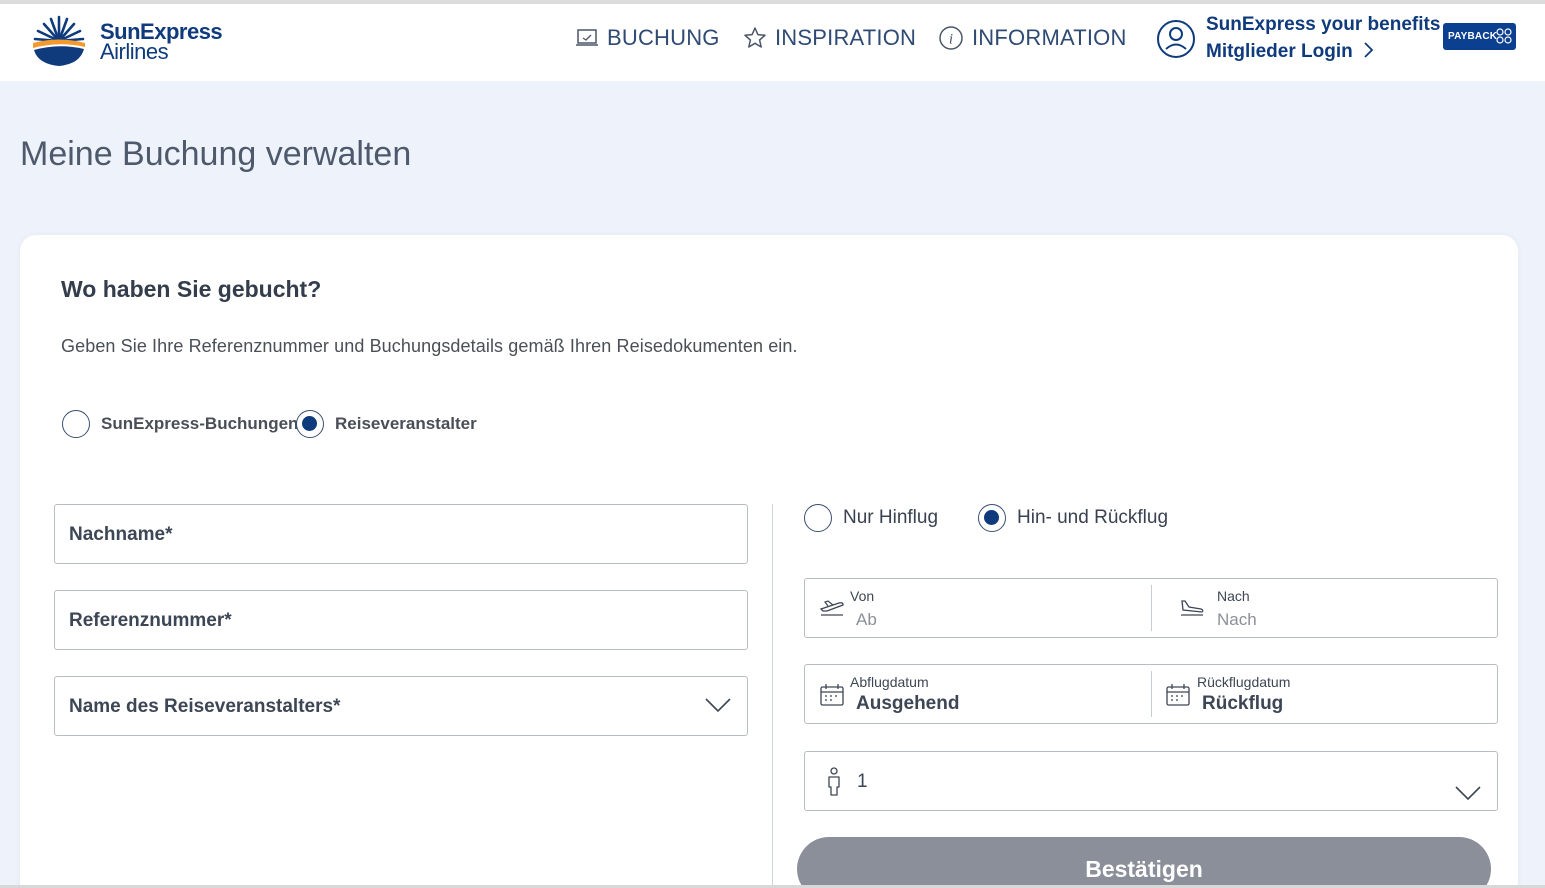  What do you see at coordinates (772, 696) in the screenshot?
I see `column-divider` at bounding box center [772, 696].